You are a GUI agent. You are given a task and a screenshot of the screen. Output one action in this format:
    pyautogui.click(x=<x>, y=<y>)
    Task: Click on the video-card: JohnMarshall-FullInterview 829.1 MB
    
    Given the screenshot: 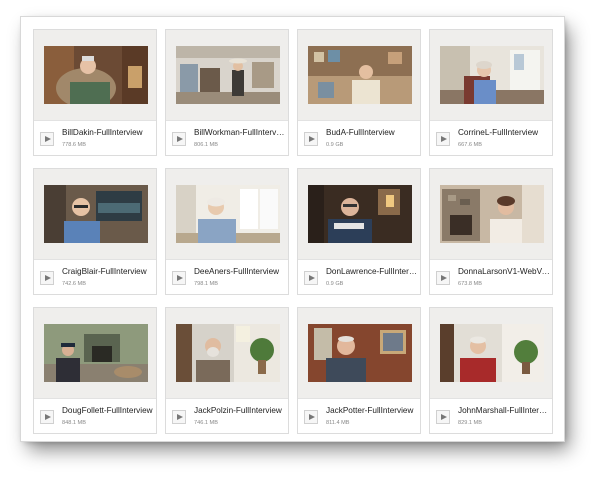 What is the action you would take?
    pyautogui.click(x=491, y=370)
    